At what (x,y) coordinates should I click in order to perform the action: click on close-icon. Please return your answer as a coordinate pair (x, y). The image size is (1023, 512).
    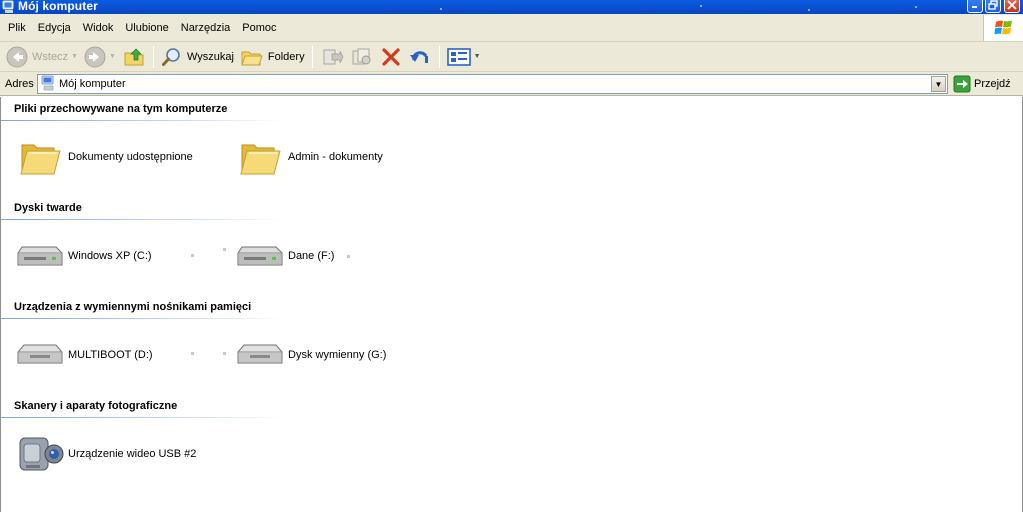
    Looking at the image, I should click on (1012, 5).